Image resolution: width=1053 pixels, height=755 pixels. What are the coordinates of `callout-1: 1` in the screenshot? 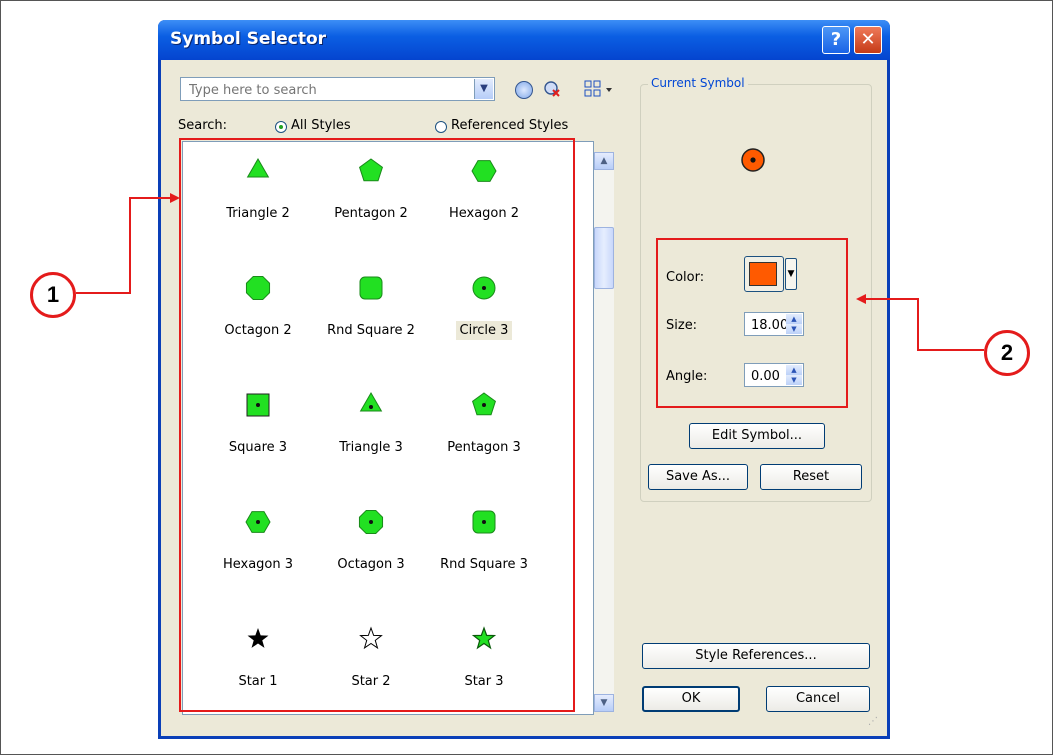 It's located at (53, 295).